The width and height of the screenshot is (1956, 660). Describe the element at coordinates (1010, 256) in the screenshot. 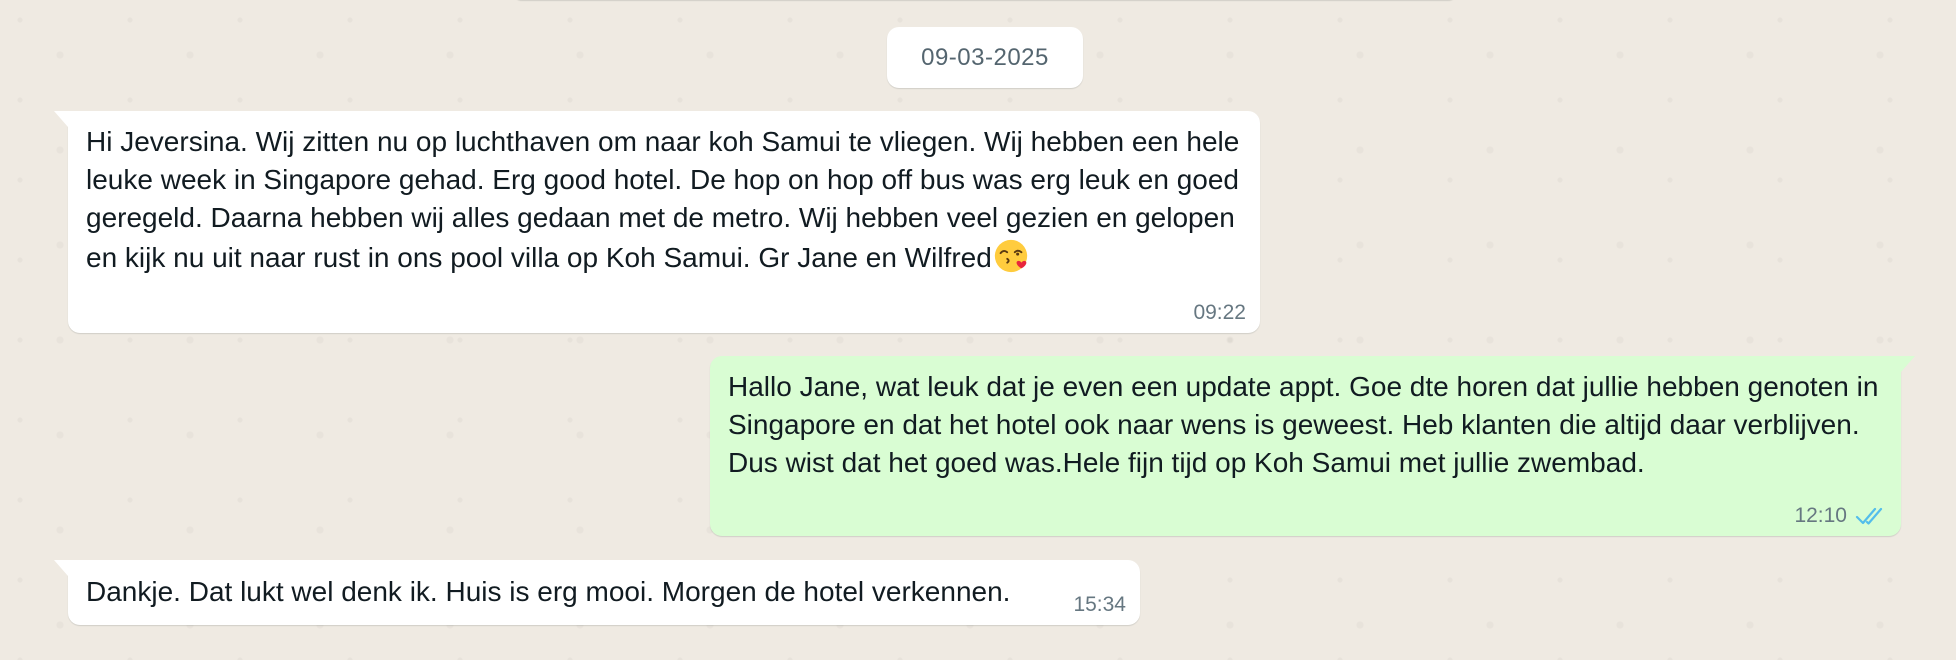

I see `kissing-face-emoji-icon` at that location.